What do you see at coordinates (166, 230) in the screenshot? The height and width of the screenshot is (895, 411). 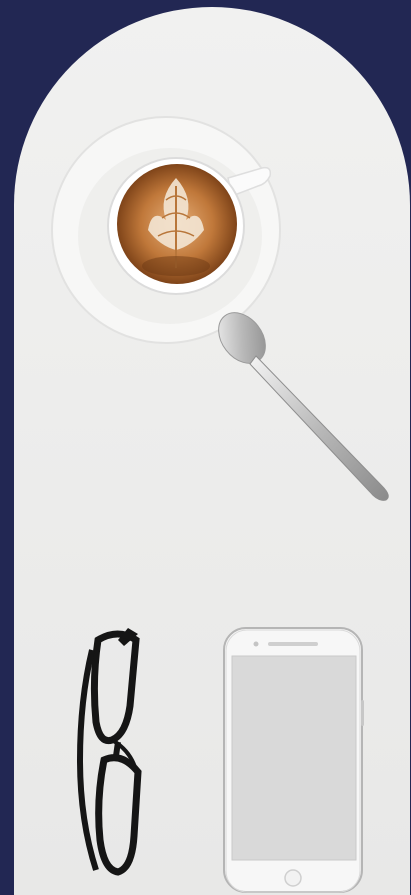 I see `coffee-cup-icon` at bounding box center [166, 230].